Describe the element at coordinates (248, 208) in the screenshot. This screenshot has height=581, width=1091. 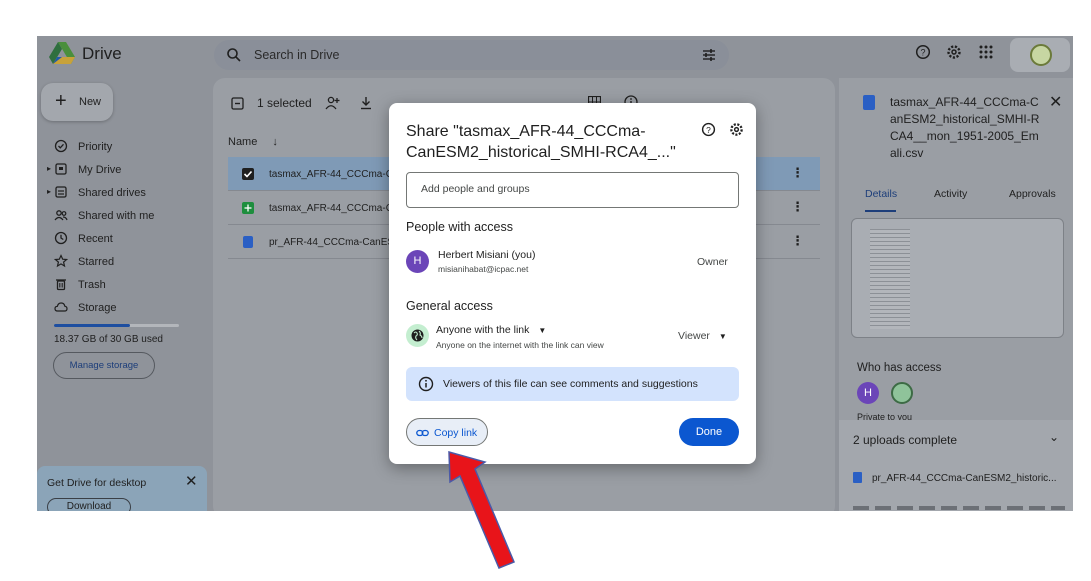
I see `sheets-file-icon` at that location.